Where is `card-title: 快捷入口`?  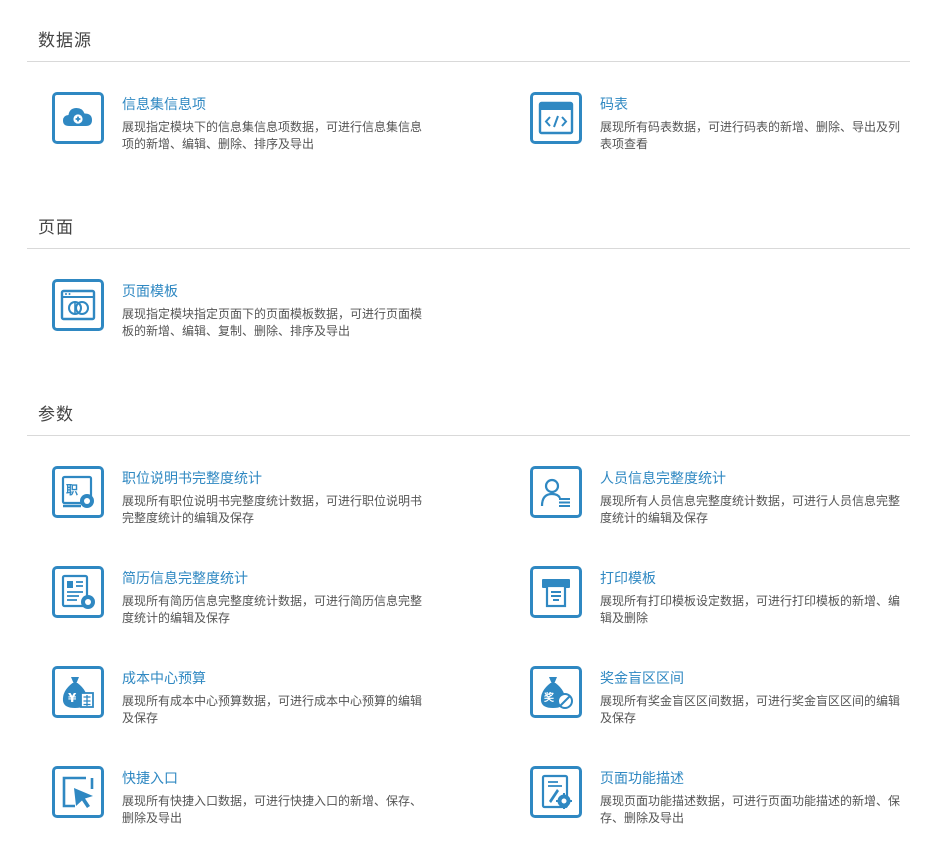 card-title: 快捷入口 is located at coordinates (150, 778).